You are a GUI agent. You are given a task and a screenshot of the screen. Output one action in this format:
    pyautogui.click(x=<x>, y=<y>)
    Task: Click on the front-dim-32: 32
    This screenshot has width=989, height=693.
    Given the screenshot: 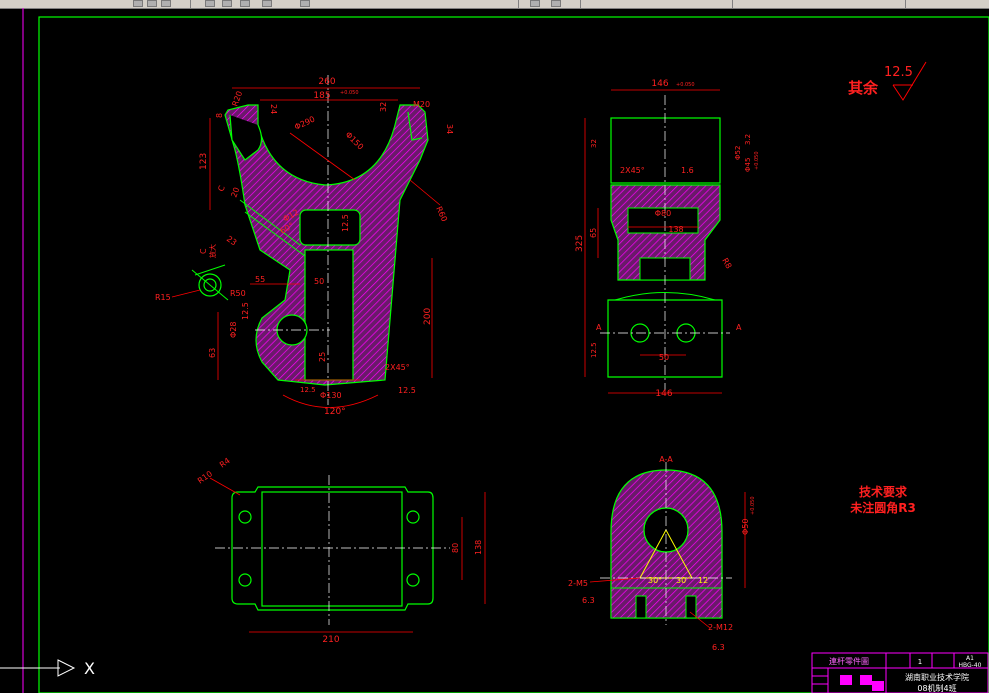 What is the action you would take?
    pyautogui.click(x=383, y=107)
    